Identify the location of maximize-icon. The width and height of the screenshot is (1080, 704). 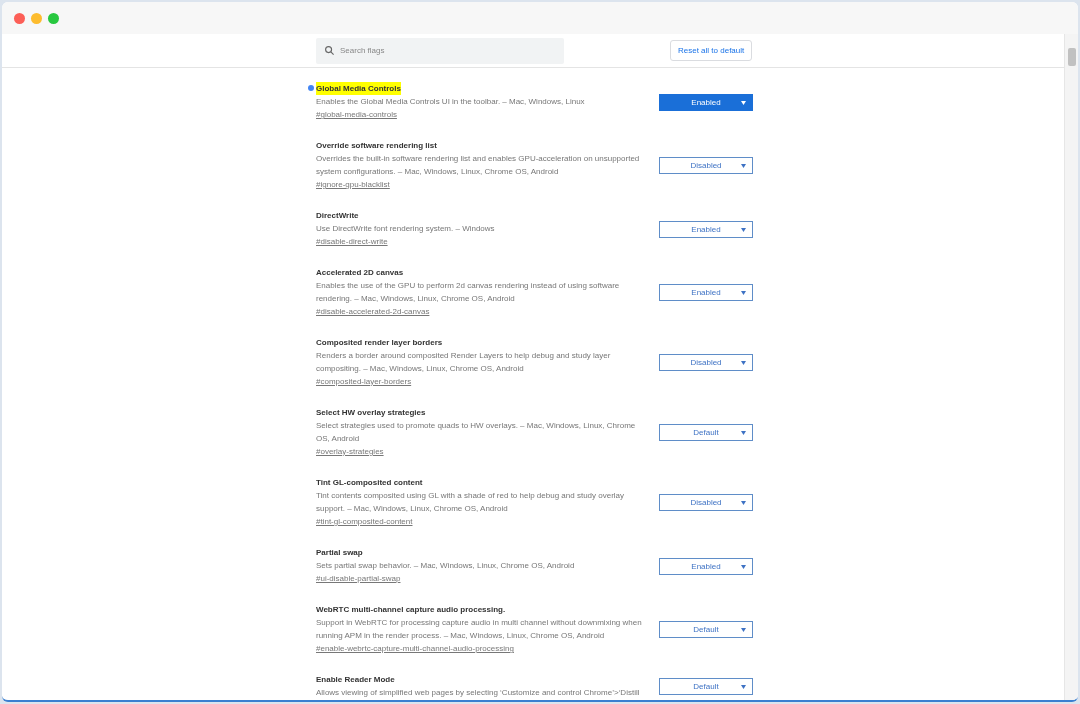
(53, 18).